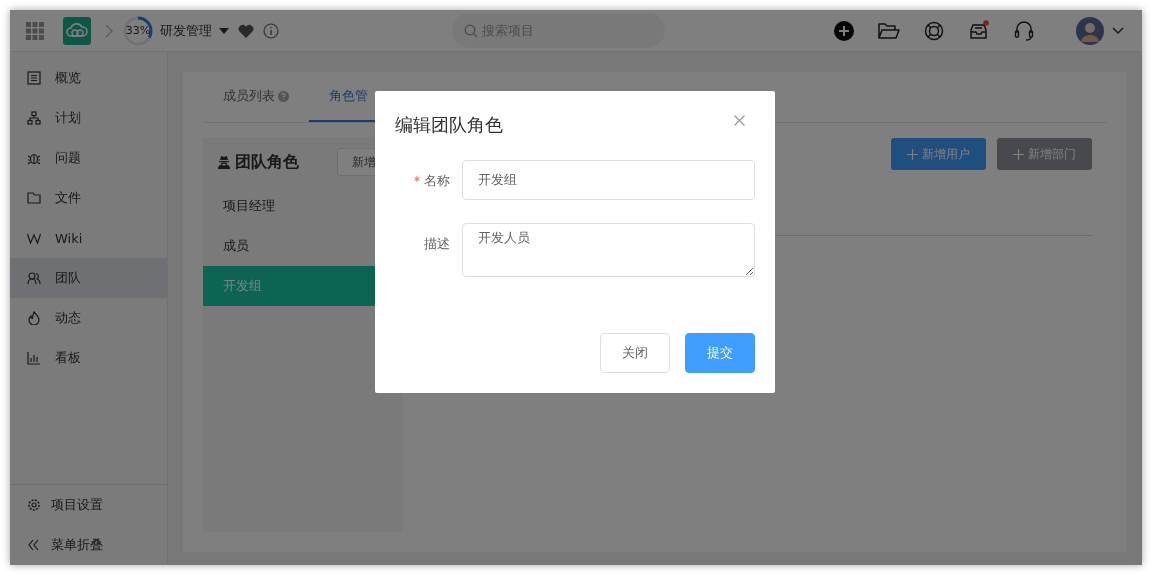 This screenshot has width=1152, height=575. I want to click on caret-down-icon, so click(224, 30).